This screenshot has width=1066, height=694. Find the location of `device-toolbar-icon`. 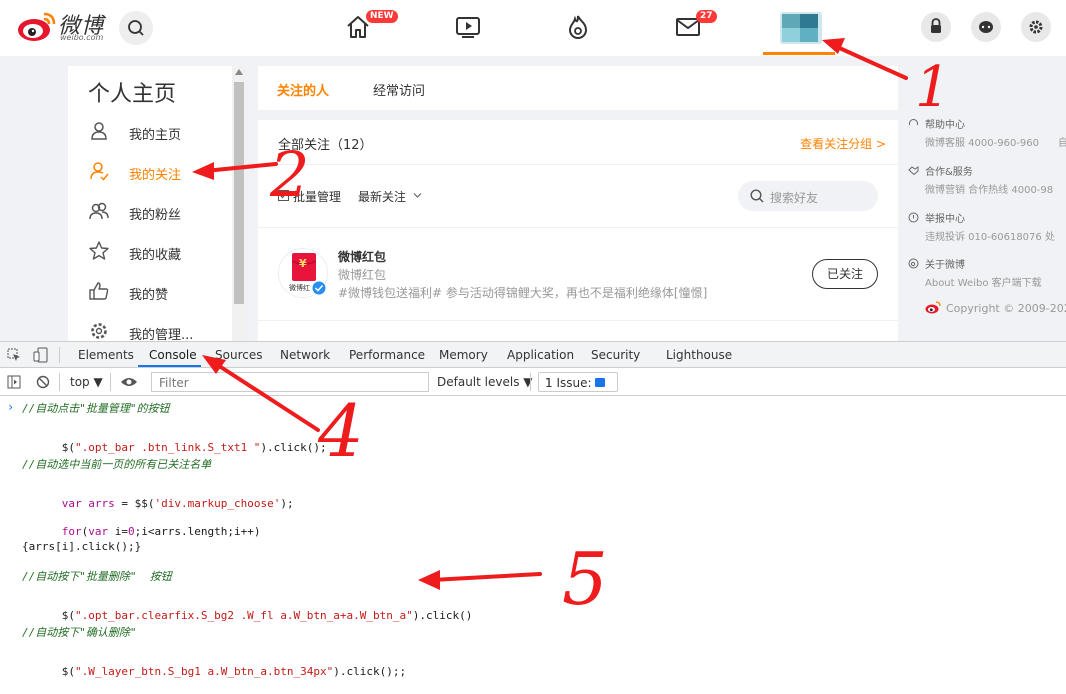

device-toolbar-icon is located at coordinates (40, 355).